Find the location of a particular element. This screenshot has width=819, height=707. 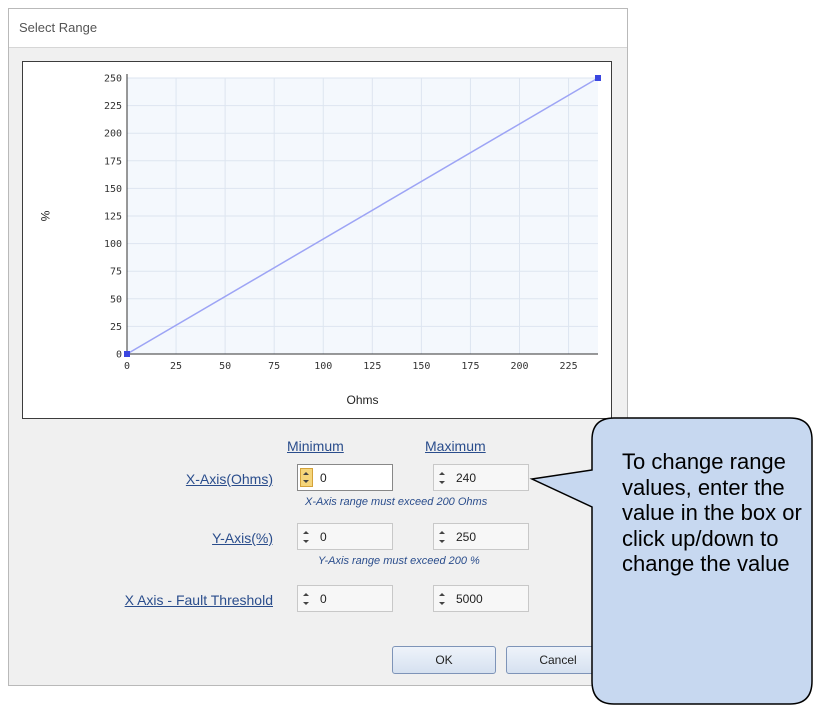

callout-bubble is located at coordinates (671, 561).